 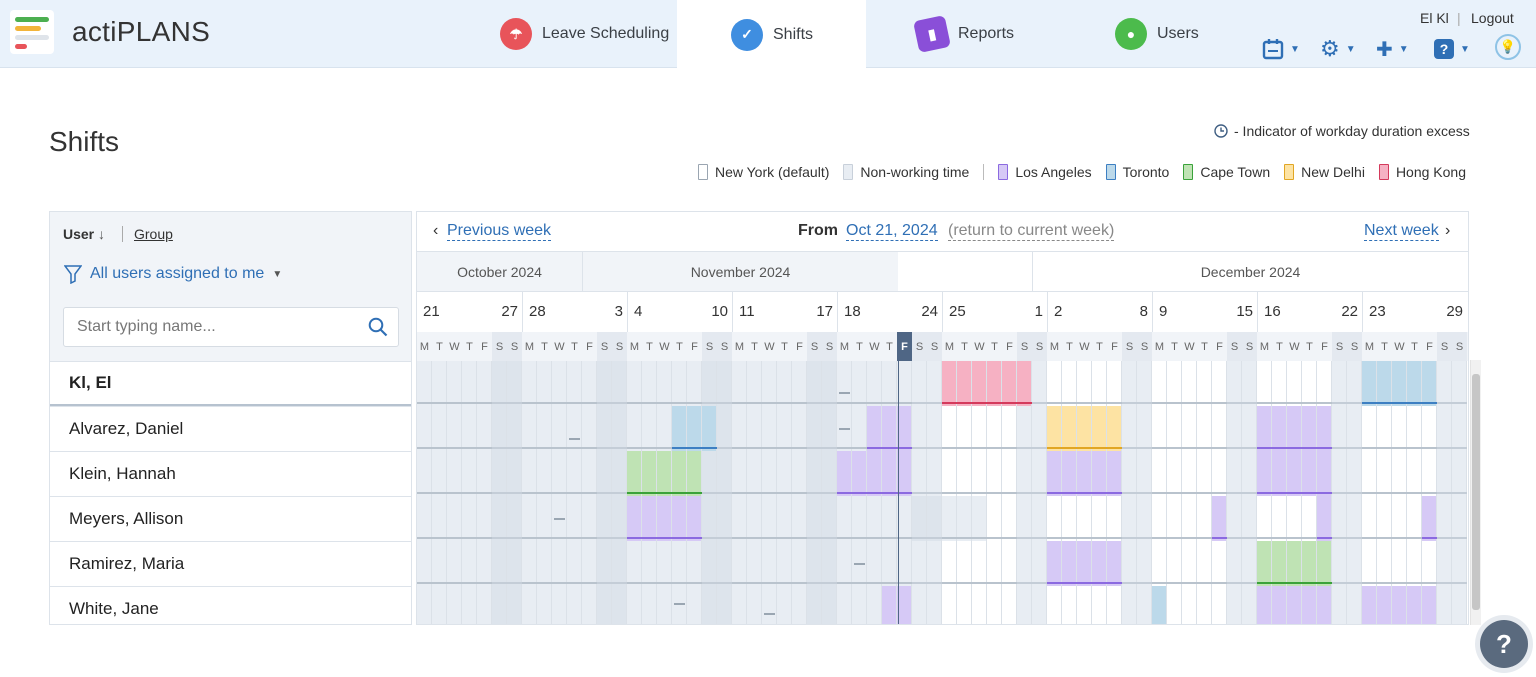 What do you see at coordinates (1401, 231) in the screenshot?
I see `next-week-link: Next week` at bounding box center [1401, 231].